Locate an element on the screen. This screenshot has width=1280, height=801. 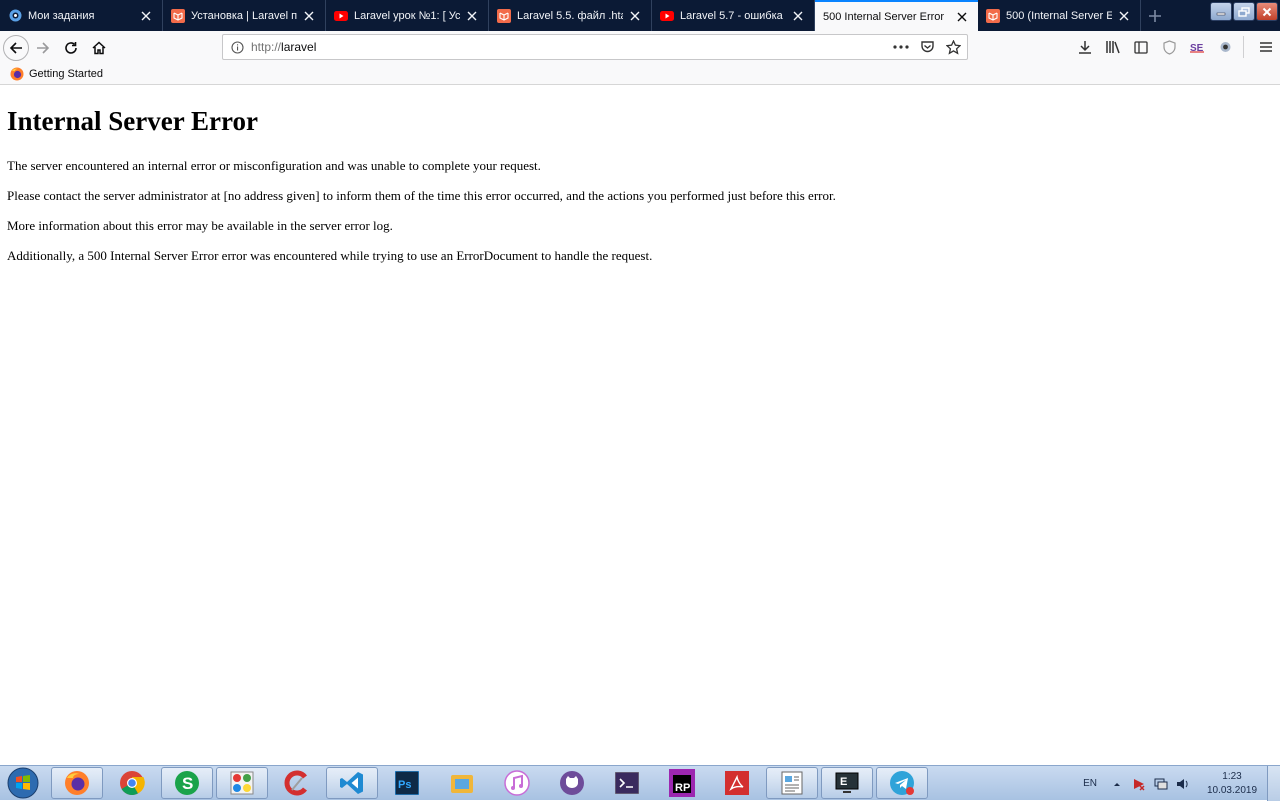
arrow-left-icon is located at coordinates (15, 47).